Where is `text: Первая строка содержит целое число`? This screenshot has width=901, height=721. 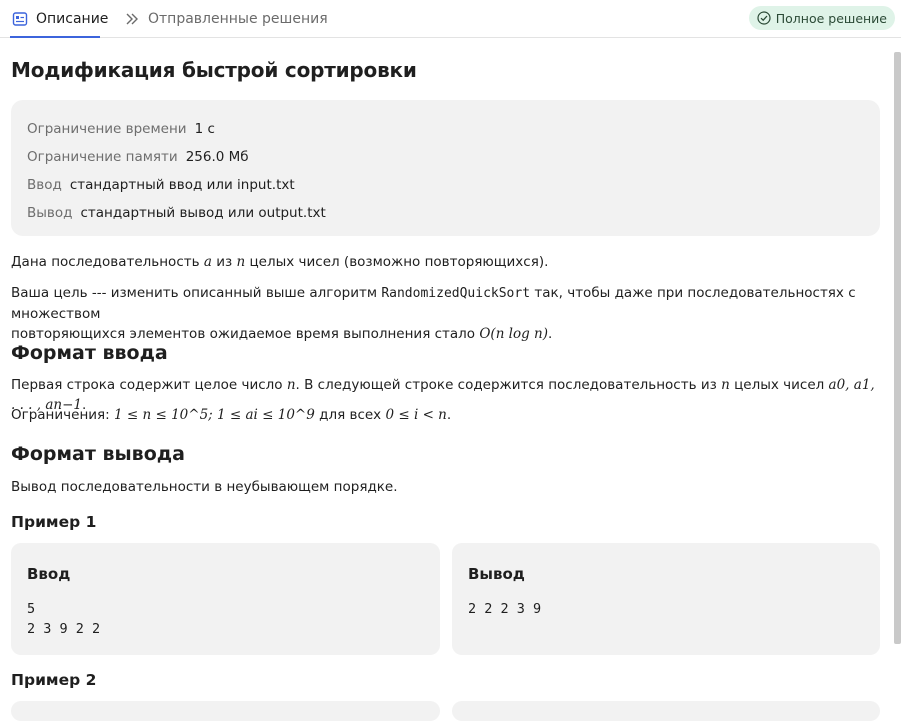 text: Первая строка содержит целое число is located at coordinates (147, 385).